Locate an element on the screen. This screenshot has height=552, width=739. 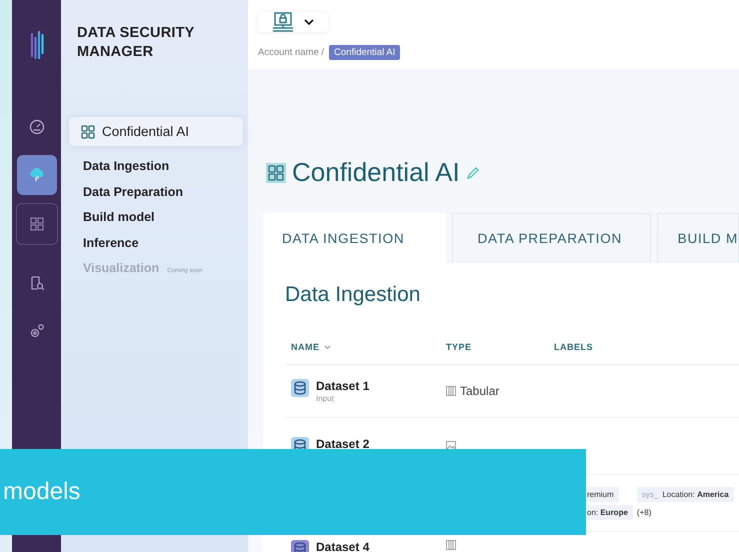
project-label: Confidential AI is located at coordinates (146, 131).